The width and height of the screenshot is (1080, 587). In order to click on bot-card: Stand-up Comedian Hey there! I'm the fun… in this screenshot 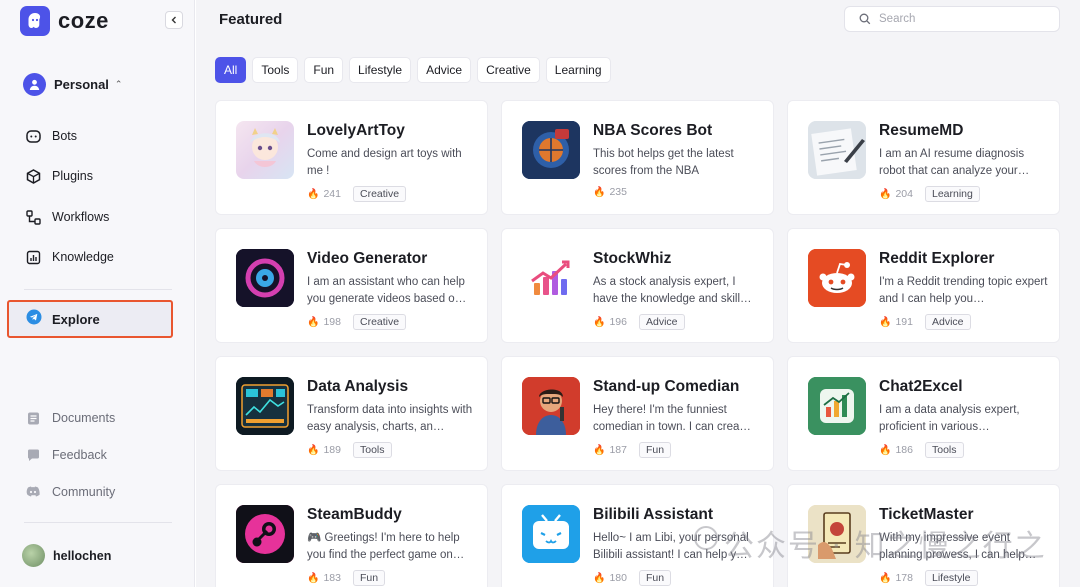, I will do `click(637, 413)`.